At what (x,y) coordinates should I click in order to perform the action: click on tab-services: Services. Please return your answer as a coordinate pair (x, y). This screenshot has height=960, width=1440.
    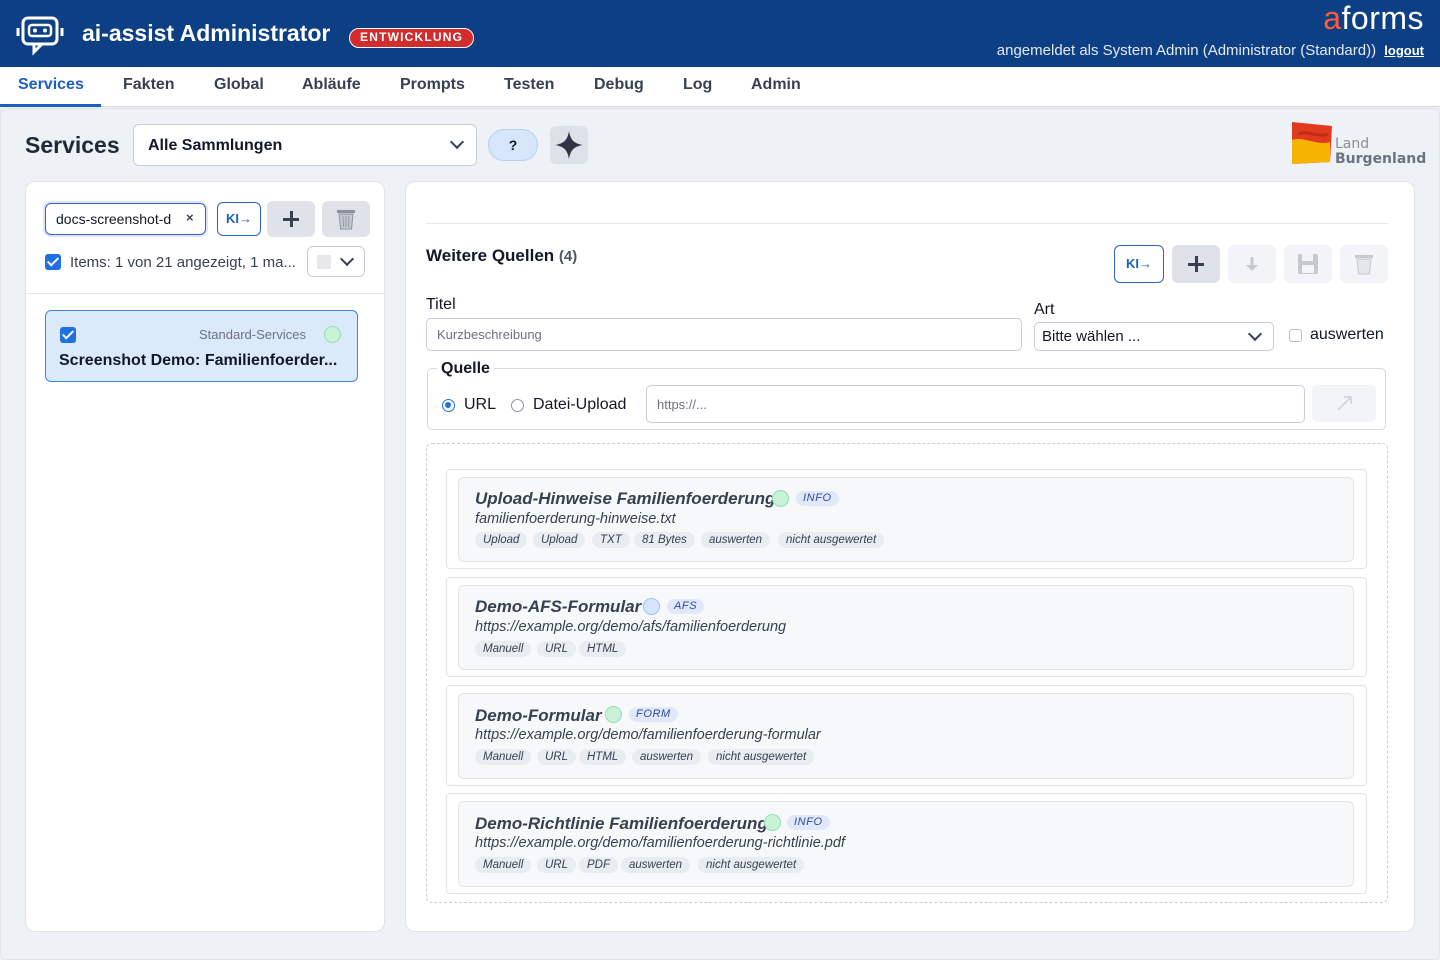
    Looking at the image, I should click on (51, 87).